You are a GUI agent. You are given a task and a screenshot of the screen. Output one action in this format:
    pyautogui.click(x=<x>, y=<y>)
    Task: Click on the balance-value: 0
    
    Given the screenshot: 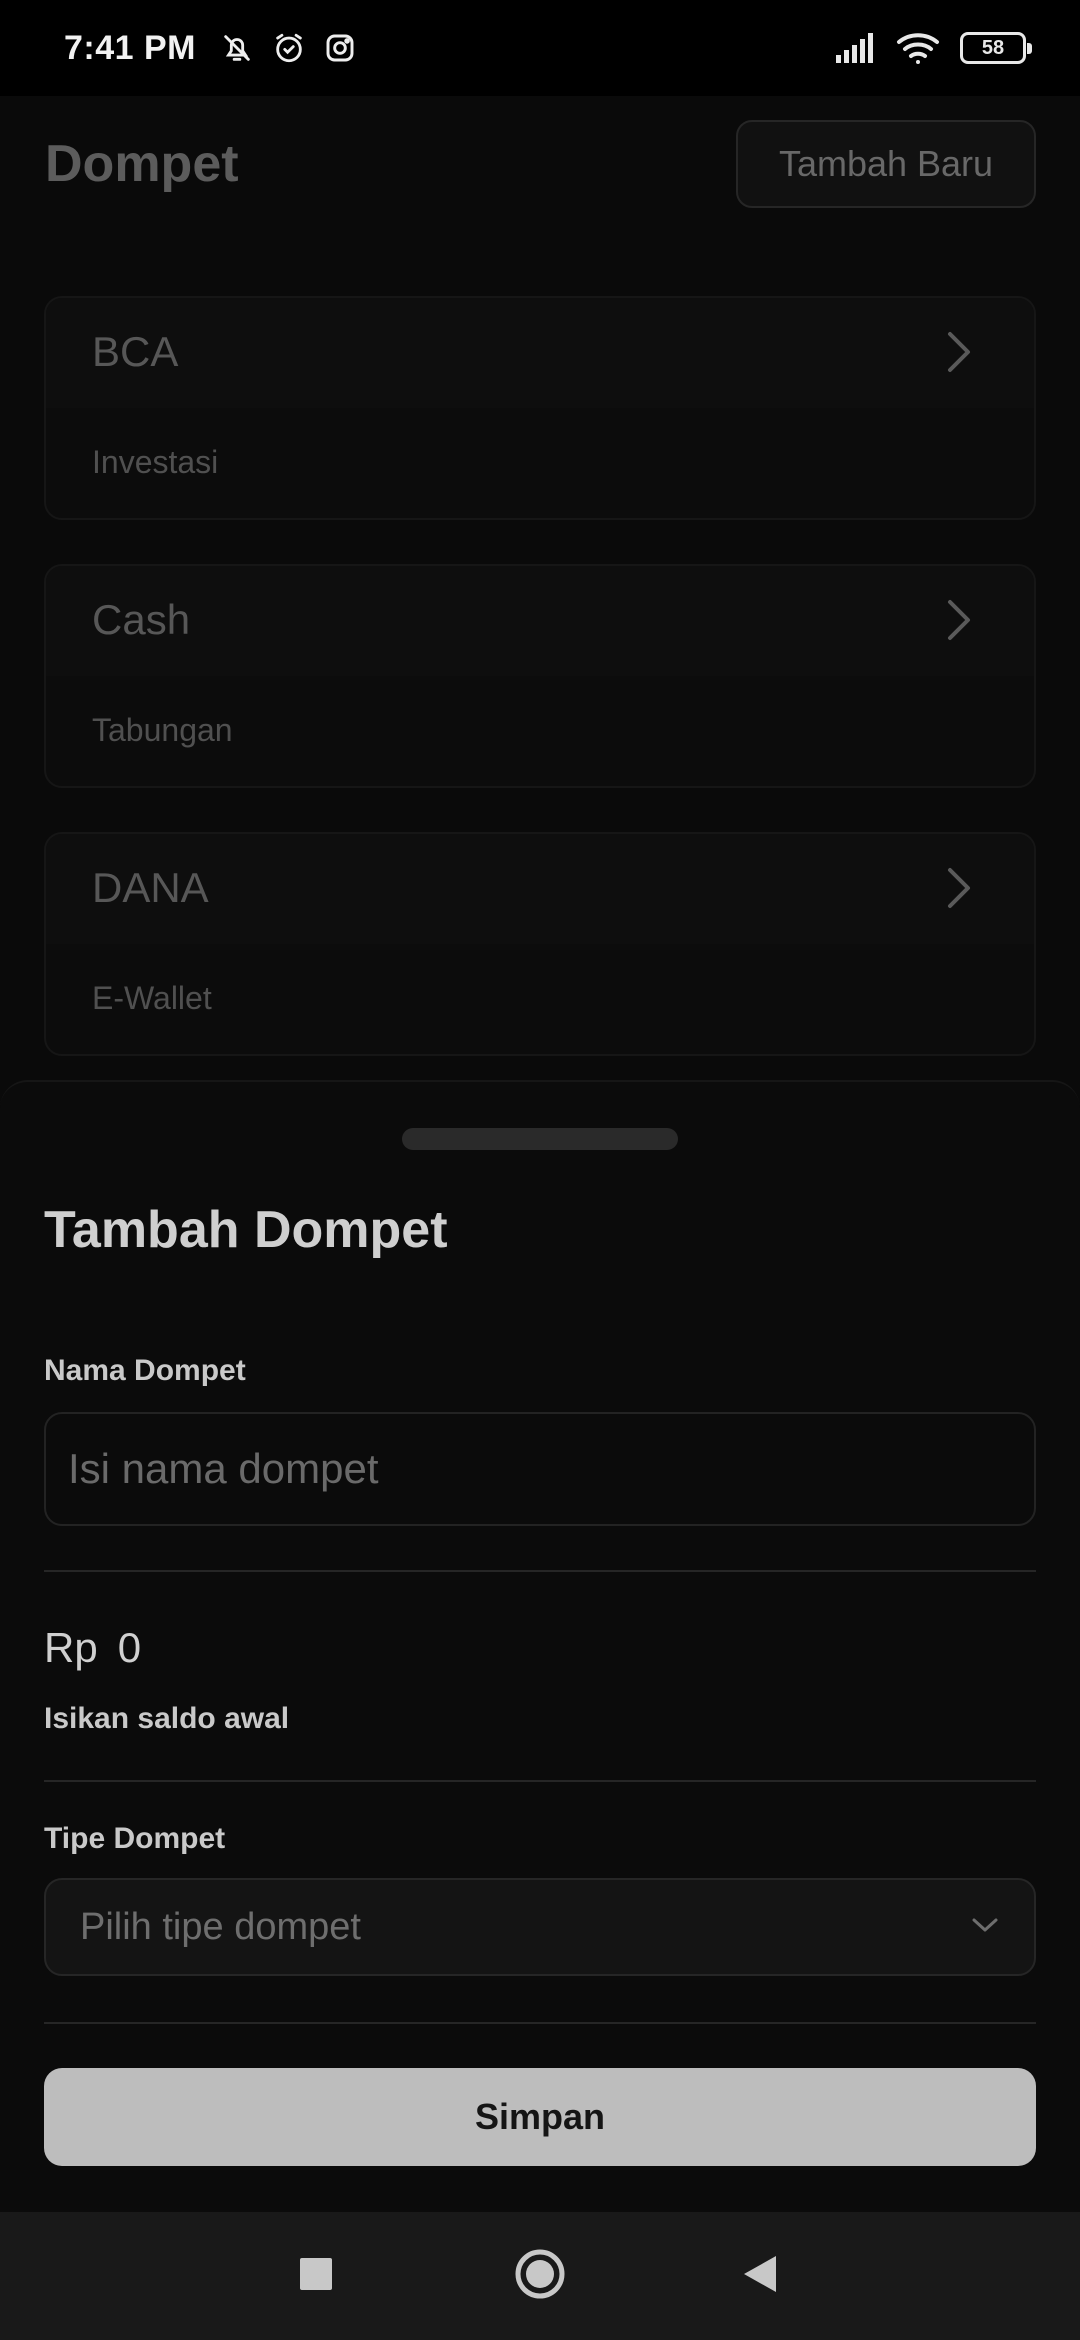 What is the action you would take?
    pyautogui.click(x=129, y=1647)
    